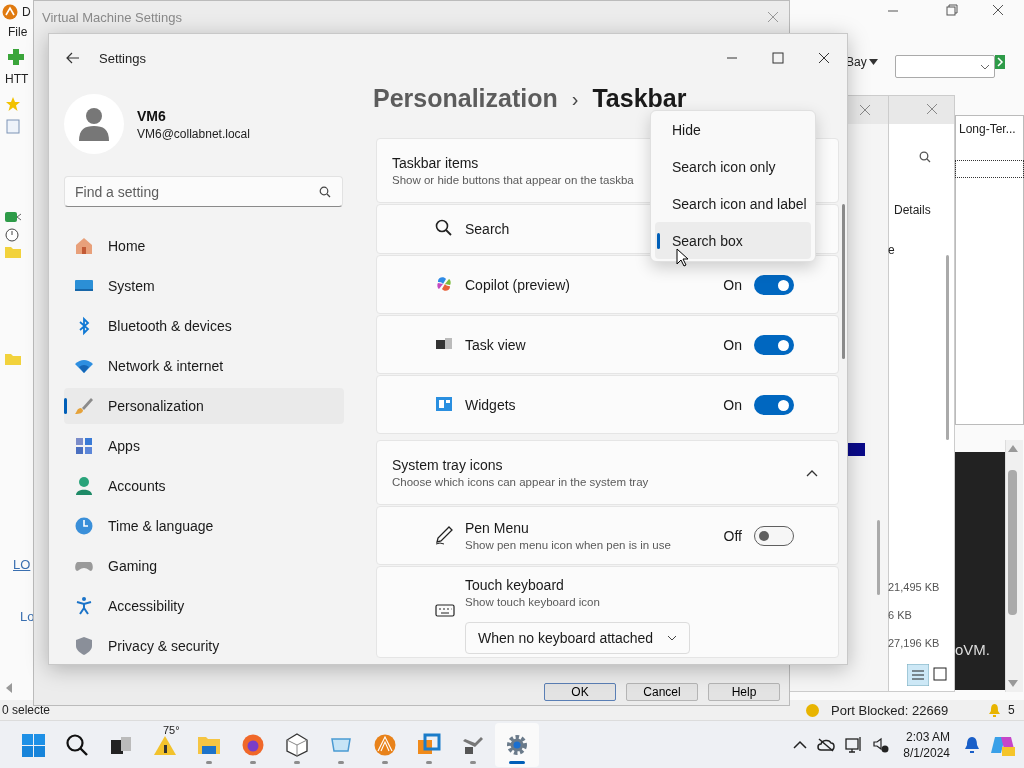  I want to click on label-text: e, so click(891, 250).